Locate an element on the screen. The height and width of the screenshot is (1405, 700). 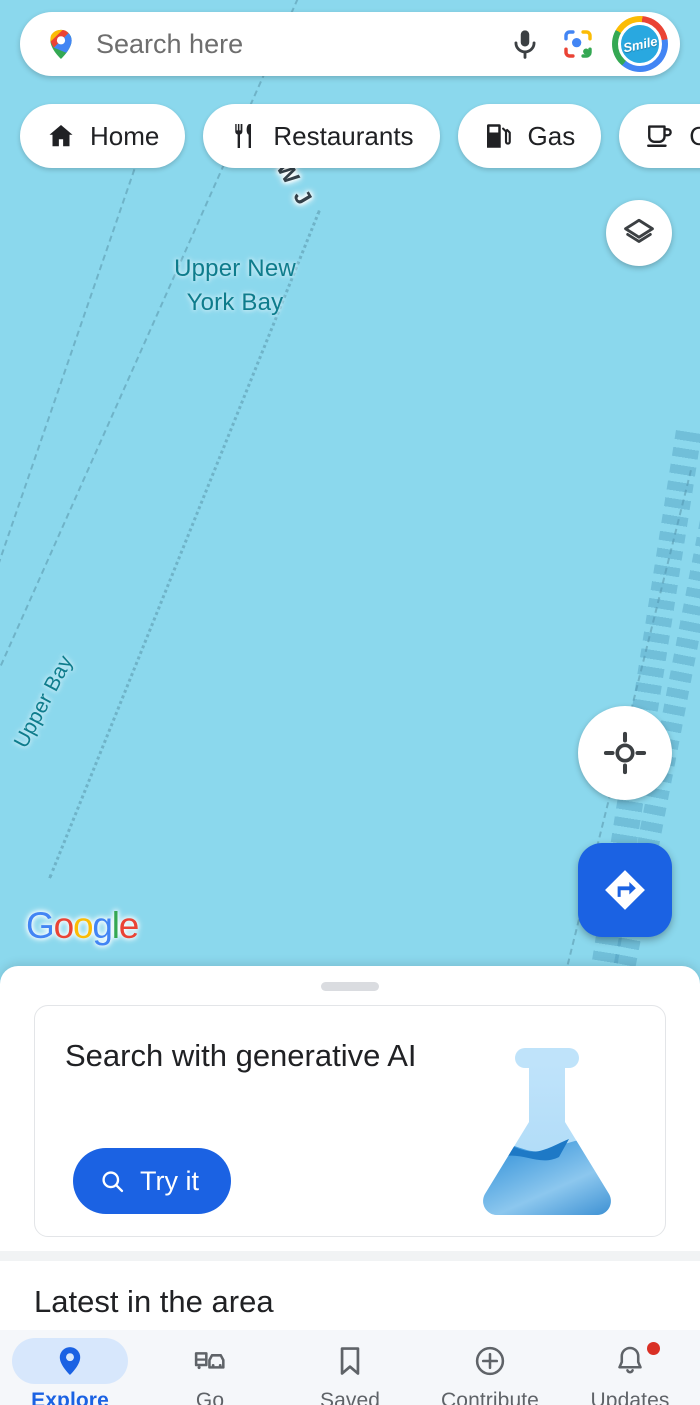
nav-pill-contribute is located at coordinates (490, 1361).